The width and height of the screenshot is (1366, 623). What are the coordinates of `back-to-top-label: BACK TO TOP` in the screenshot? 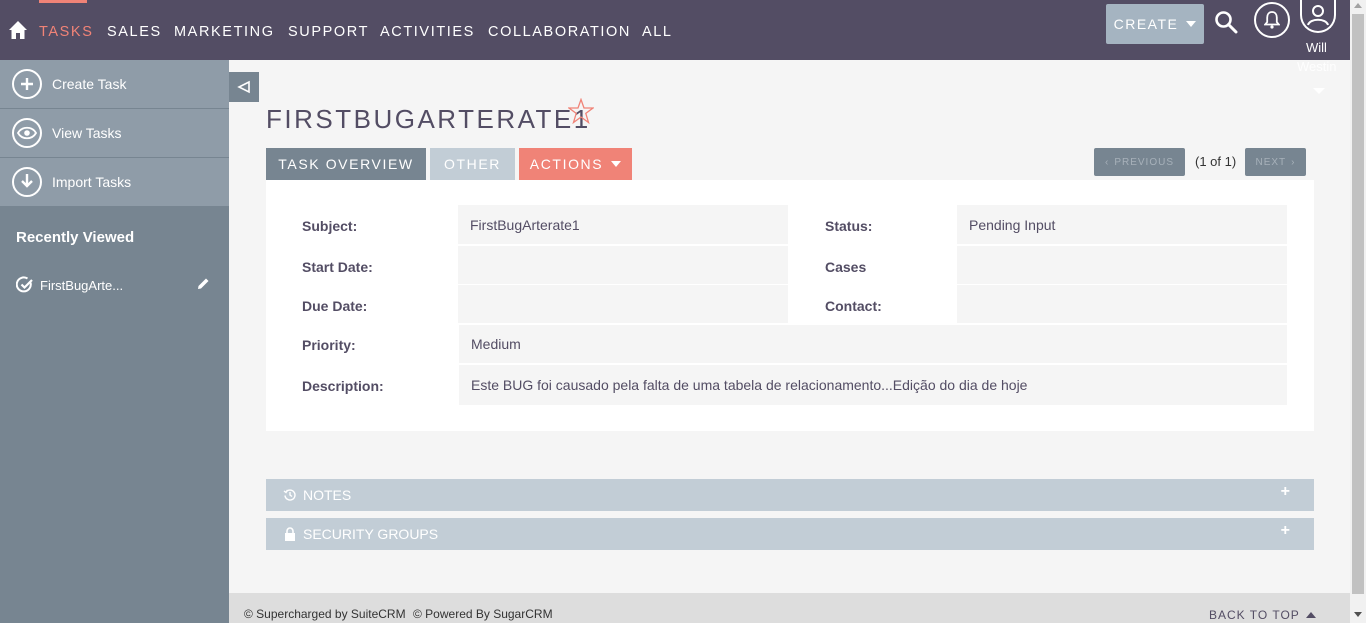 It's located at (1254, 615).